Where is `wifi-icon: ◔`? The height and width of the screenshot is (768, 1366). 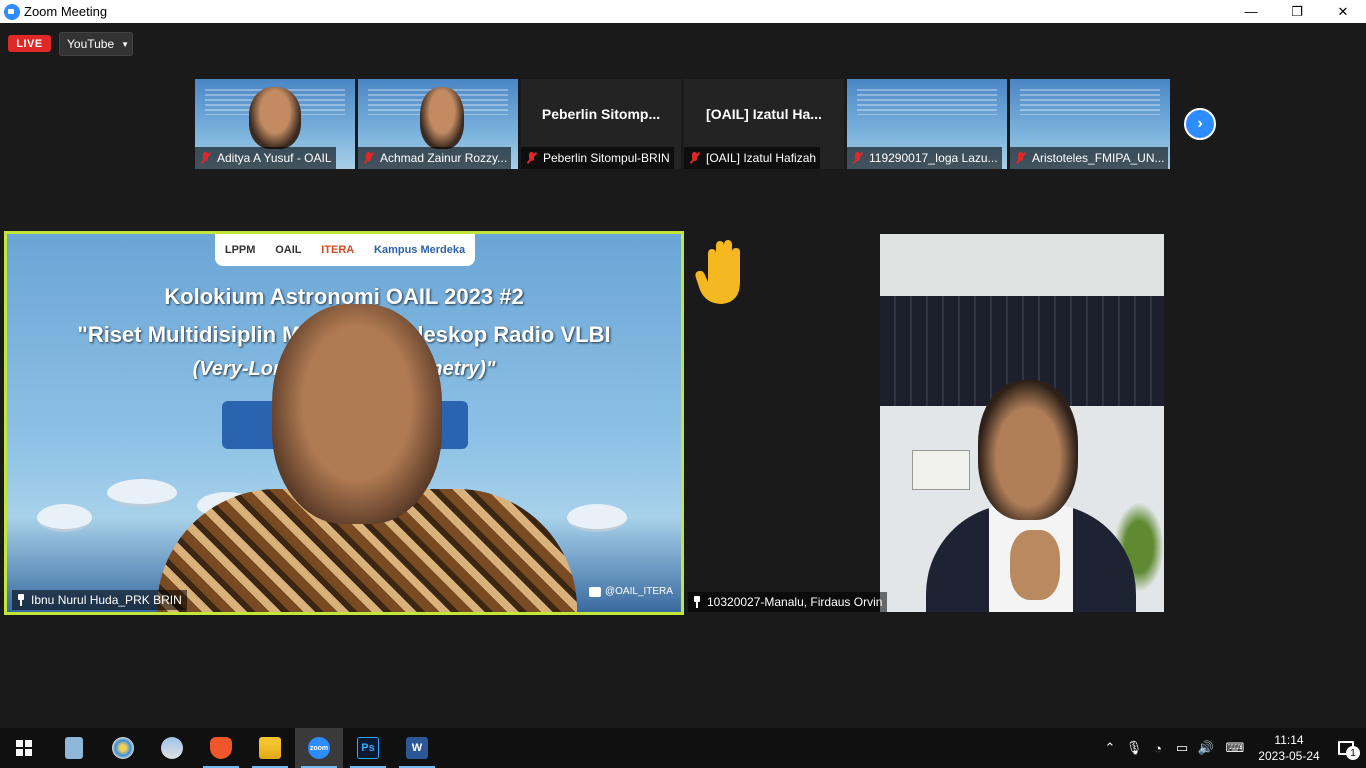
wifi-icon: ◔ is located at coordinates (1158, 748).